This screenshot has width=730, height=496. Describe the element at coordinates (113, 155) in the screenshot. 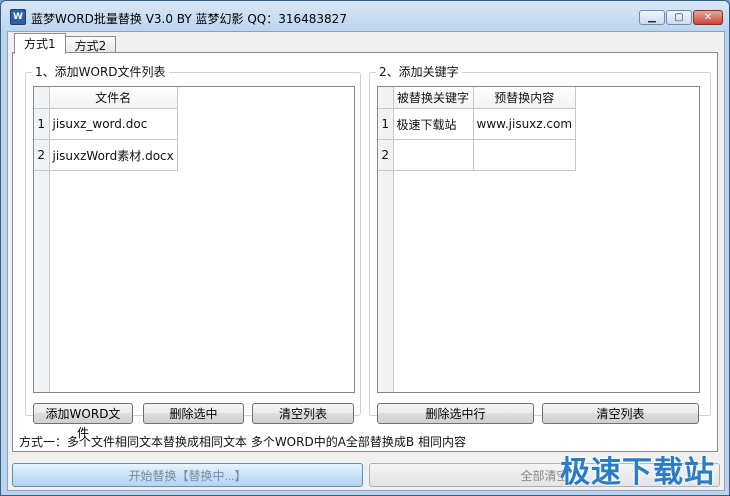

I see `filename-cell: jisuxzWord素材.docx` at that location.